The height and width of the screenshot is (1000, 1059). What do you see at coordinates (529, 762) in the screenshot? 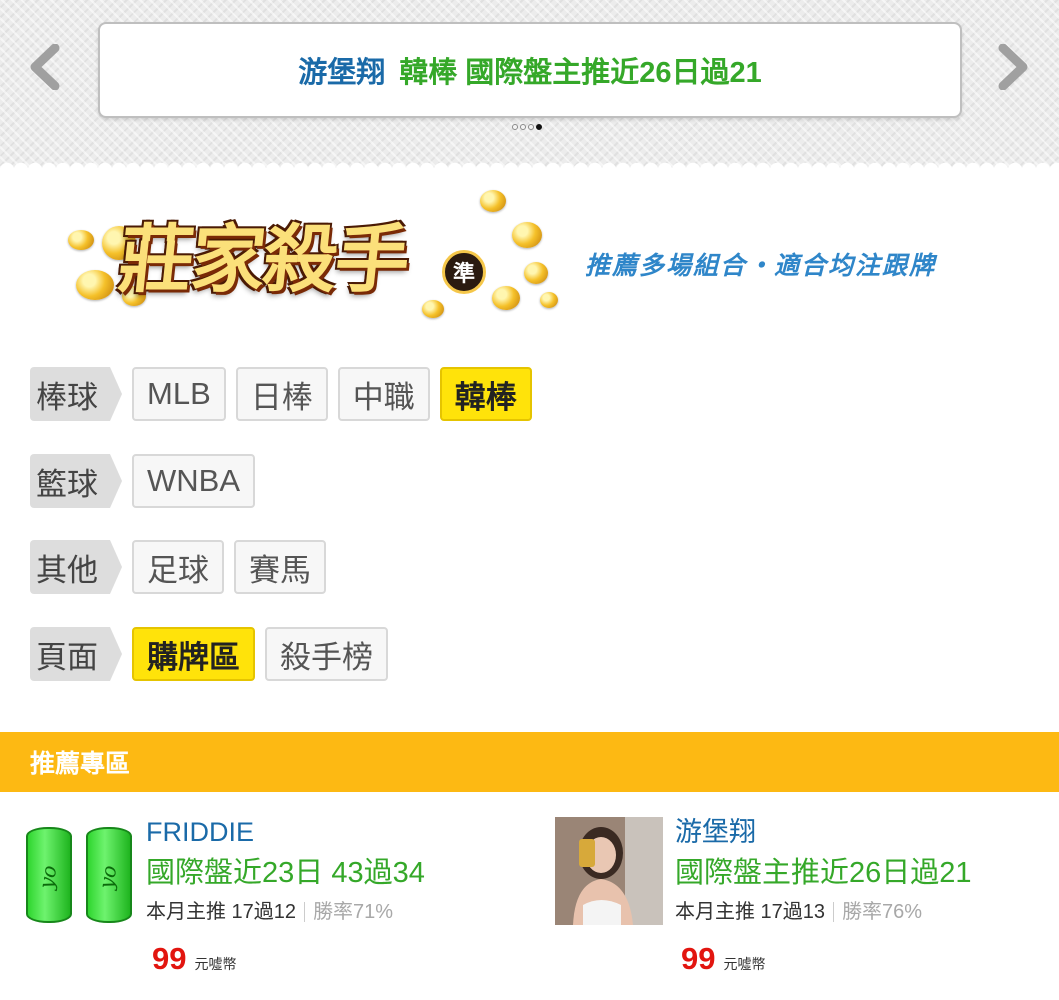
I see `section-header: 推薦專區` at bounding box center [529, 762].